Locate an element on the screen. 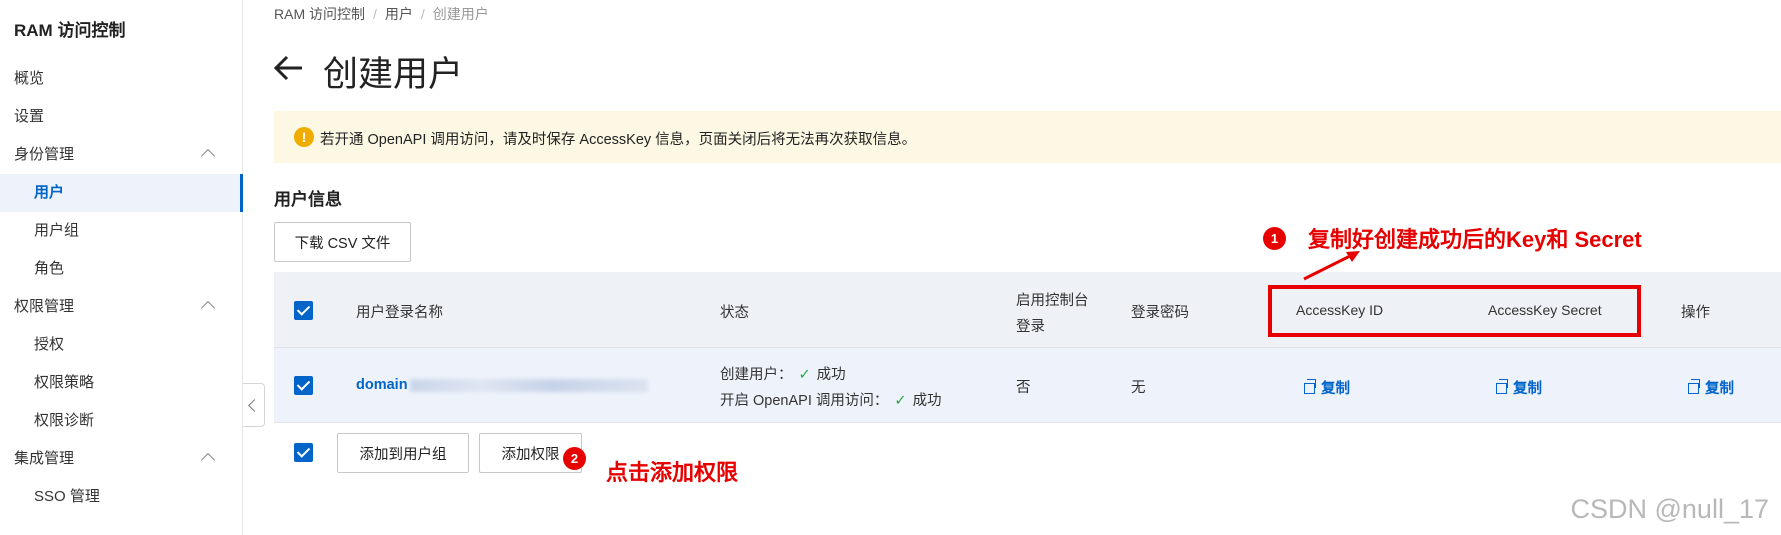 The height and width of the screenshot is (535, 1781). sidebar-group-label: 集成管理 is located at coordinates (44, 458).